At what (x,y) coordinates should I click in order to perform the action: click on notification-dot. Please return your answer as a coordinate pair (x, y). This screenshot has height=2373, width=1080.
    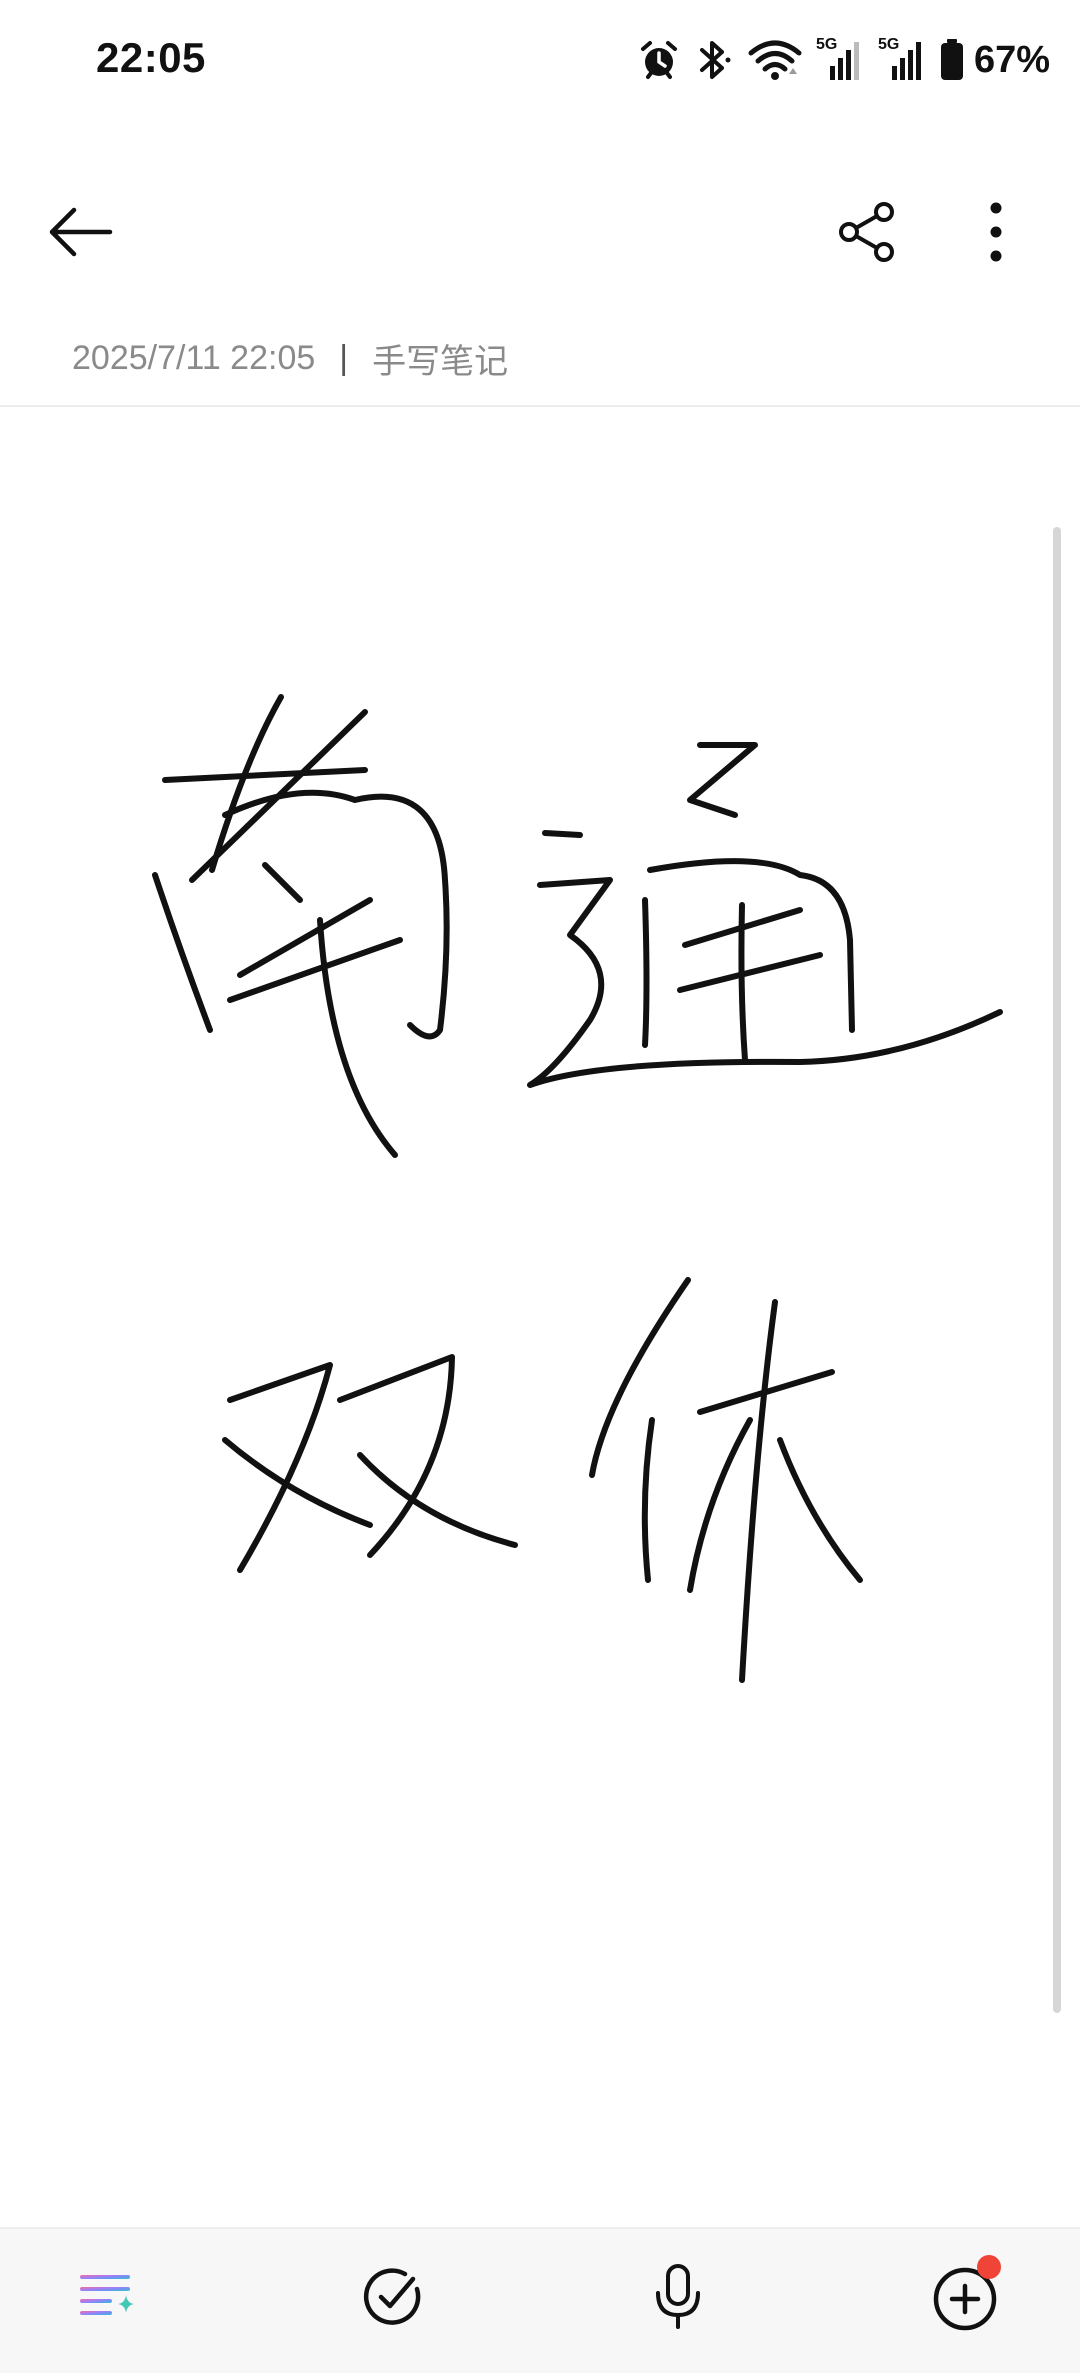
    Looking at the image, I should click on (989, 2267).